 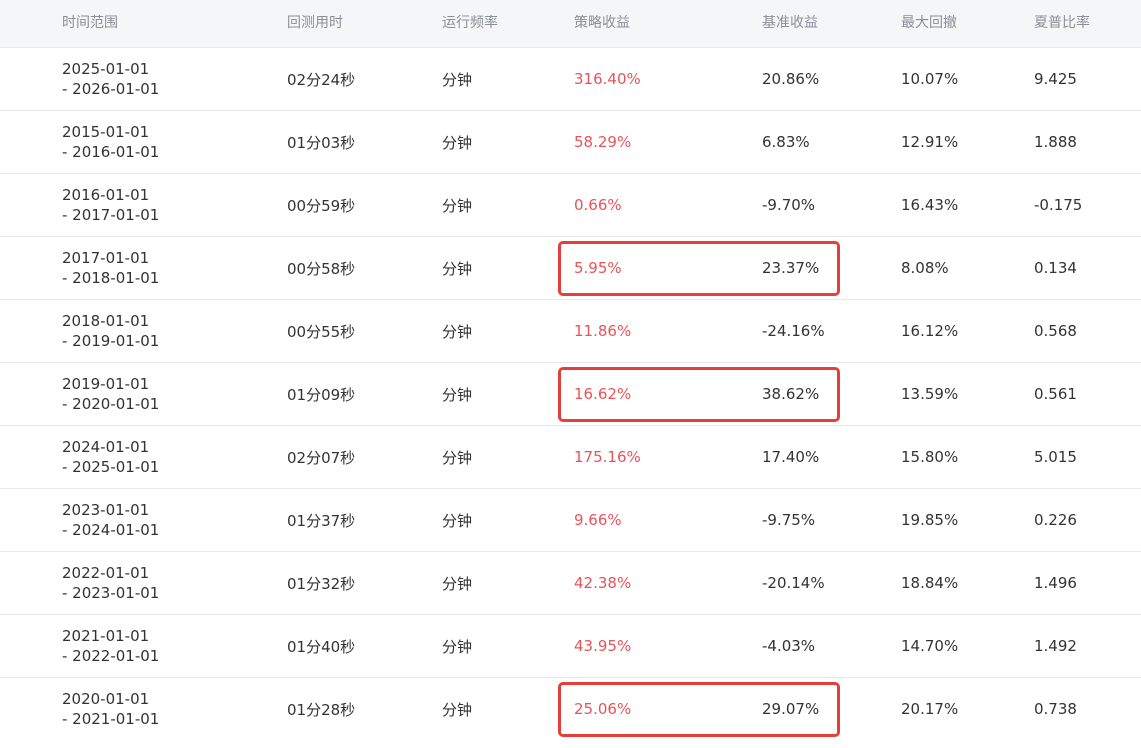 What do you see at coordinates (607, 457) in the screenshot?
I see `strategy-return-cell: 175.16%` at bounding box center [607, 457].